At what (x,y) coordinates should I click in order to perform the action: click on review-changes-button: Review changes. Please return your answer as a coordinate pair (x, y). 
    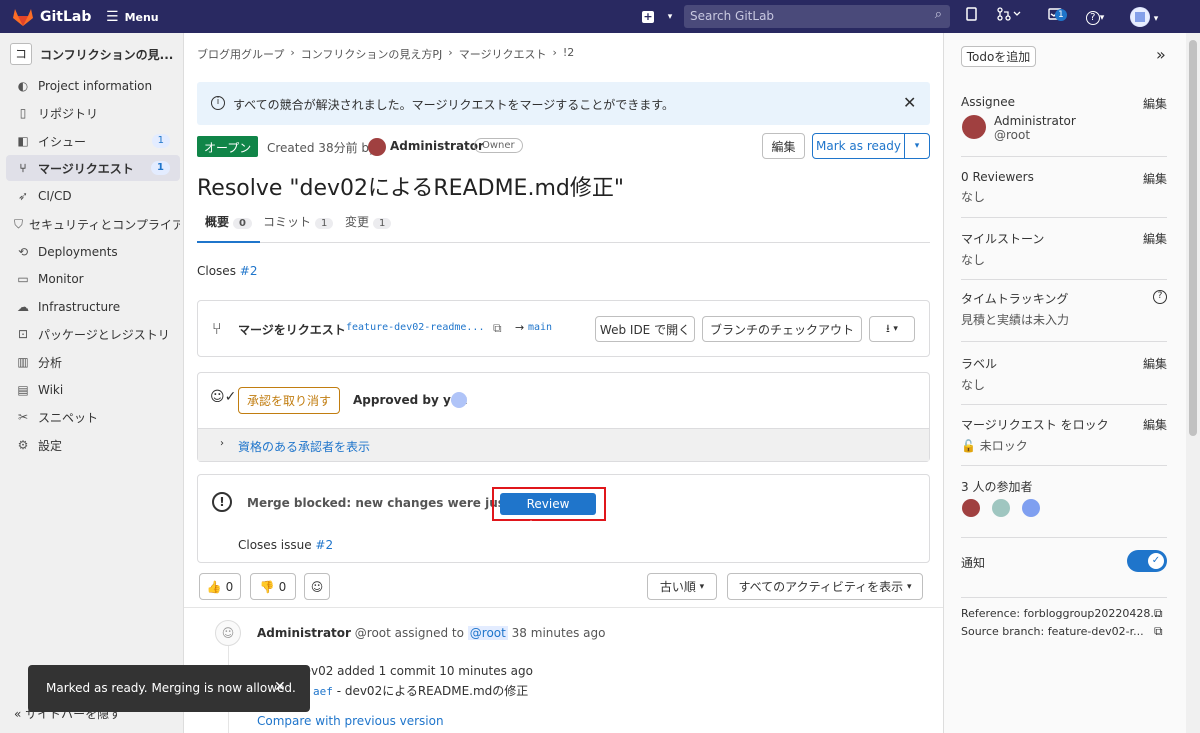
    Looking at the image, I should click on (548, 513).